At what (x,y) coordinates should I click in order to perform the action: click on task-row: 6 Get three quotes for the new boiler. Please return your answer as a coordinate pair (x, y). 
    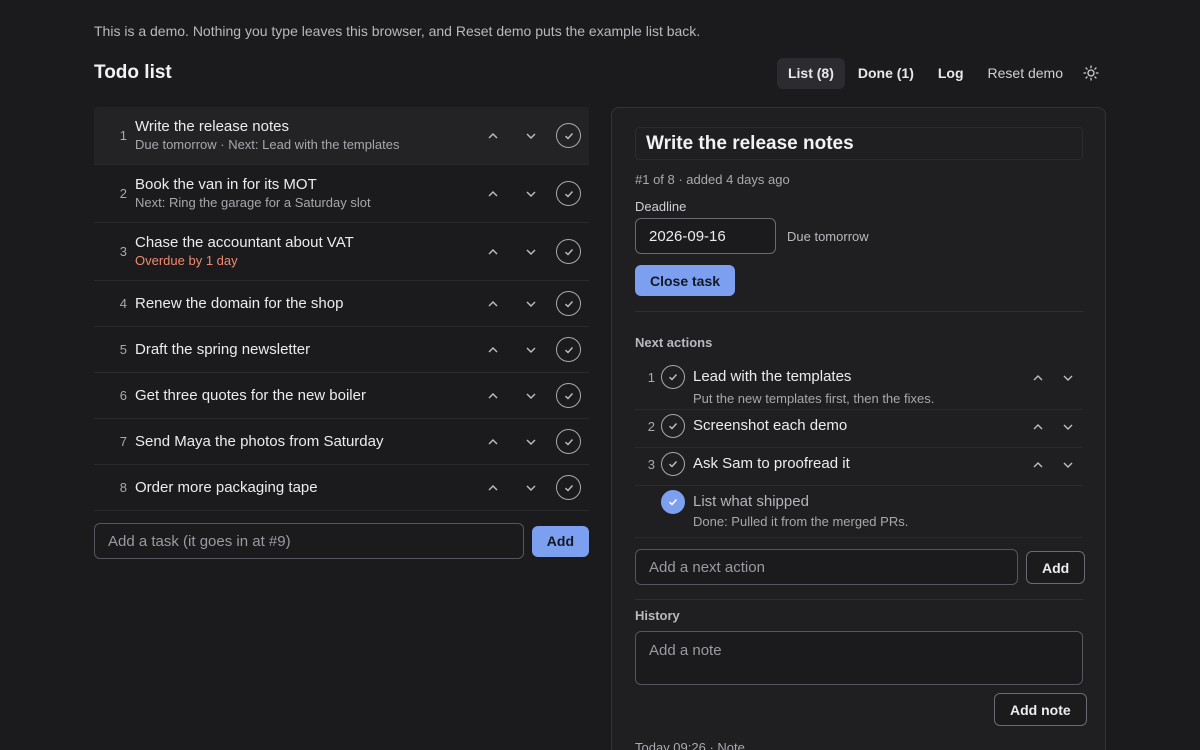
    Looking at the image, I should click on (341, 396).